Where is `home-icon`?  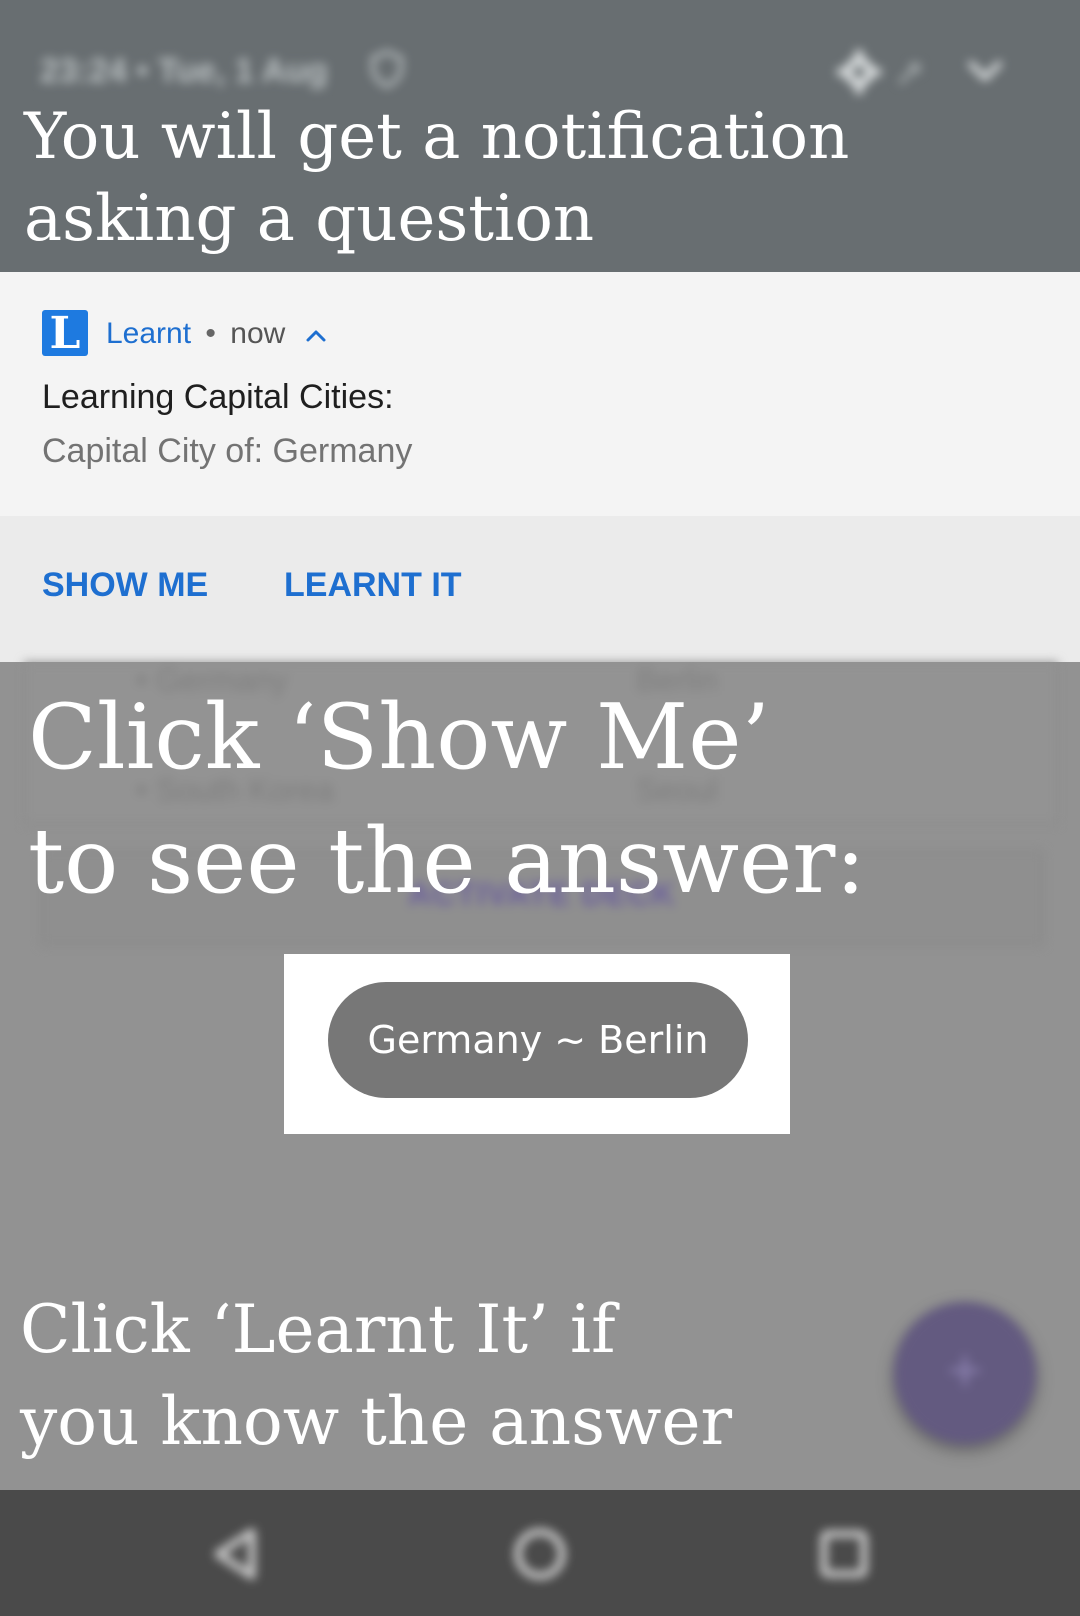
home-icon is located at coordinates (540, 1554).